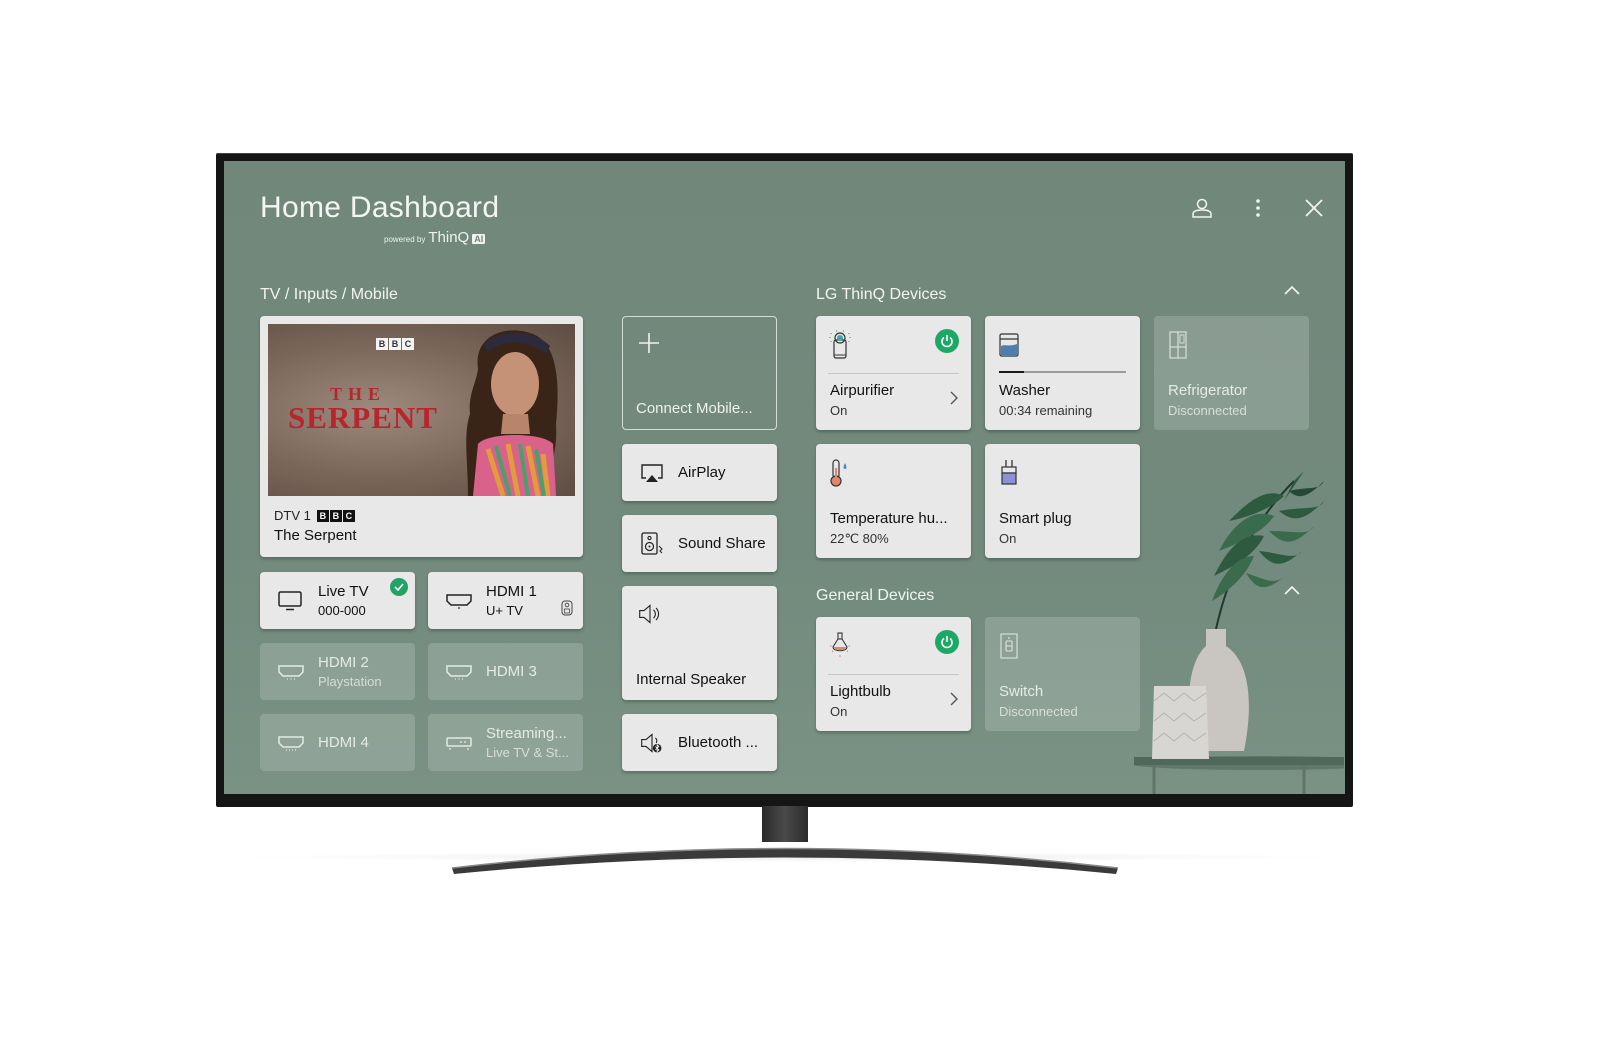  I want to click on wash-progress-bar, so click(1062, 372).